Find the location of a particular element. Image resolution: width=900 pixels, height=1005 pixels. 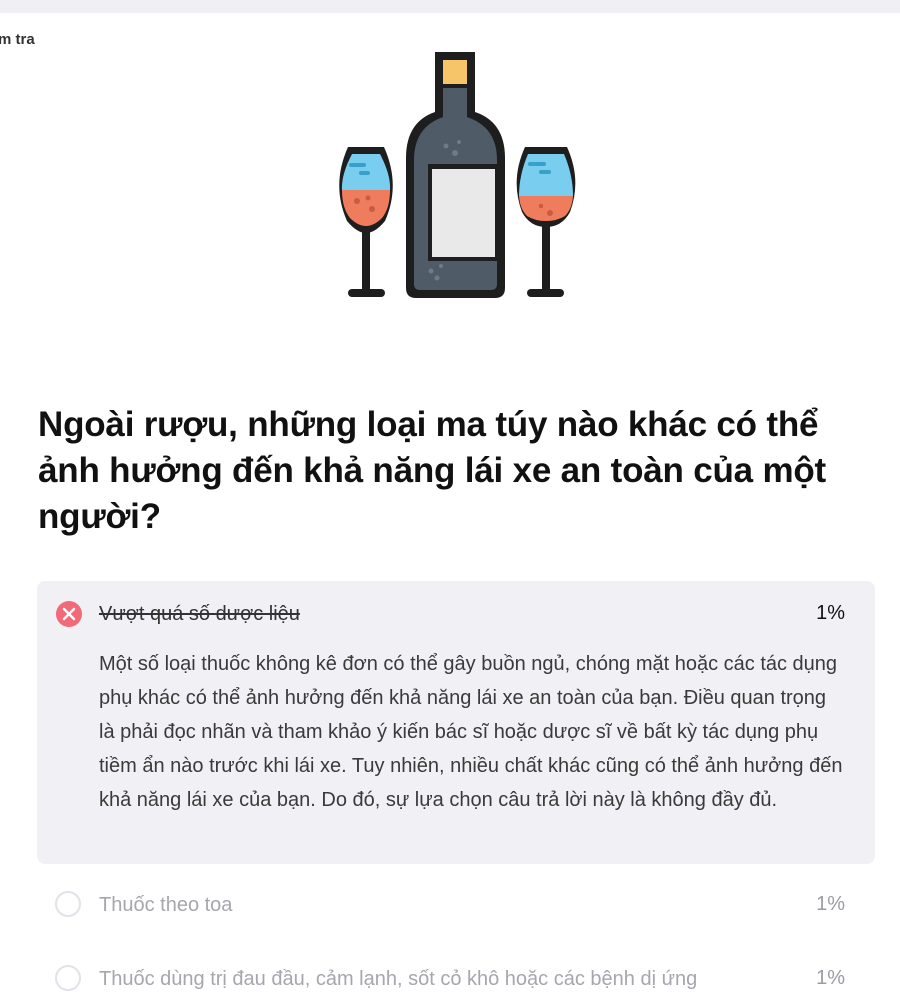

answer-option: Thuốc theo toa 1% is located at coordinates (456, 906).